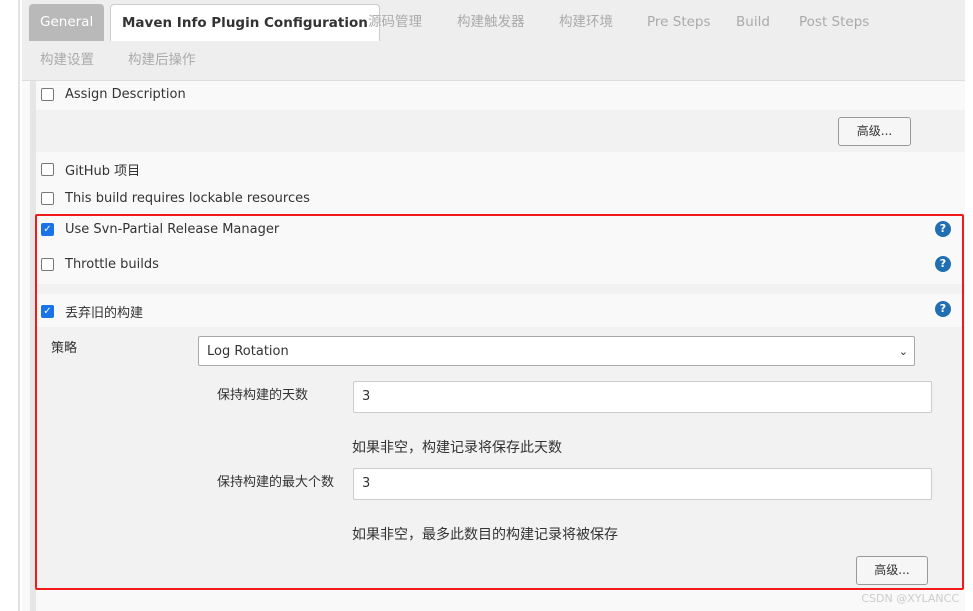 This screenshot has width=973, height=611. I want to click on left-border, so click(19, 305).